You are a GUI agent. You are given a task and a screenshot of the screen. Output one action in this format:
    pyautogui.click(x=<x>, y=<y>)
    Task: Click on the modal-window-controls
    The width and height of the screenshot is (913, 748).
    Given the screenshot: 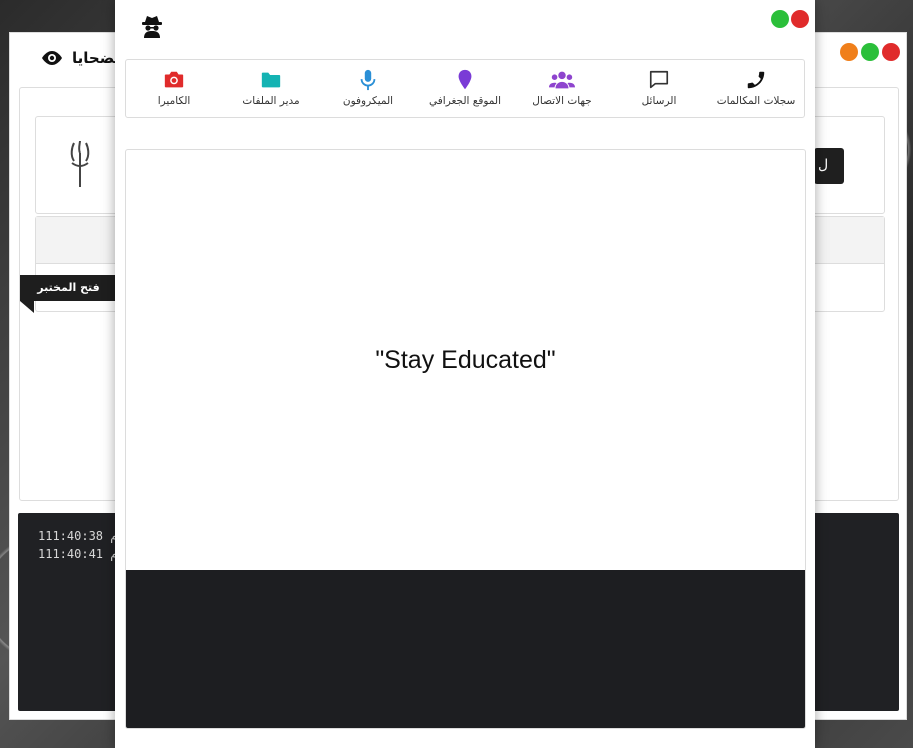 What is the action you would take?
    pyautogui.click(x=790, y=19)
    